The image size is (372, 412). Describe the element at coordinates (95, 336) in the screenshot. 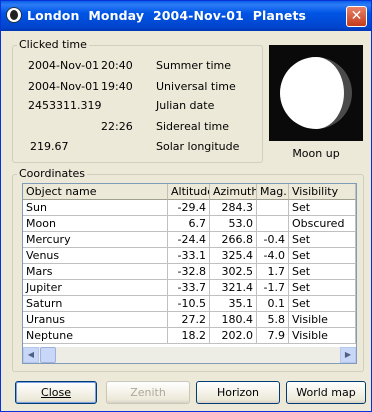

I see `cell-object-name: Neptune` at that location.